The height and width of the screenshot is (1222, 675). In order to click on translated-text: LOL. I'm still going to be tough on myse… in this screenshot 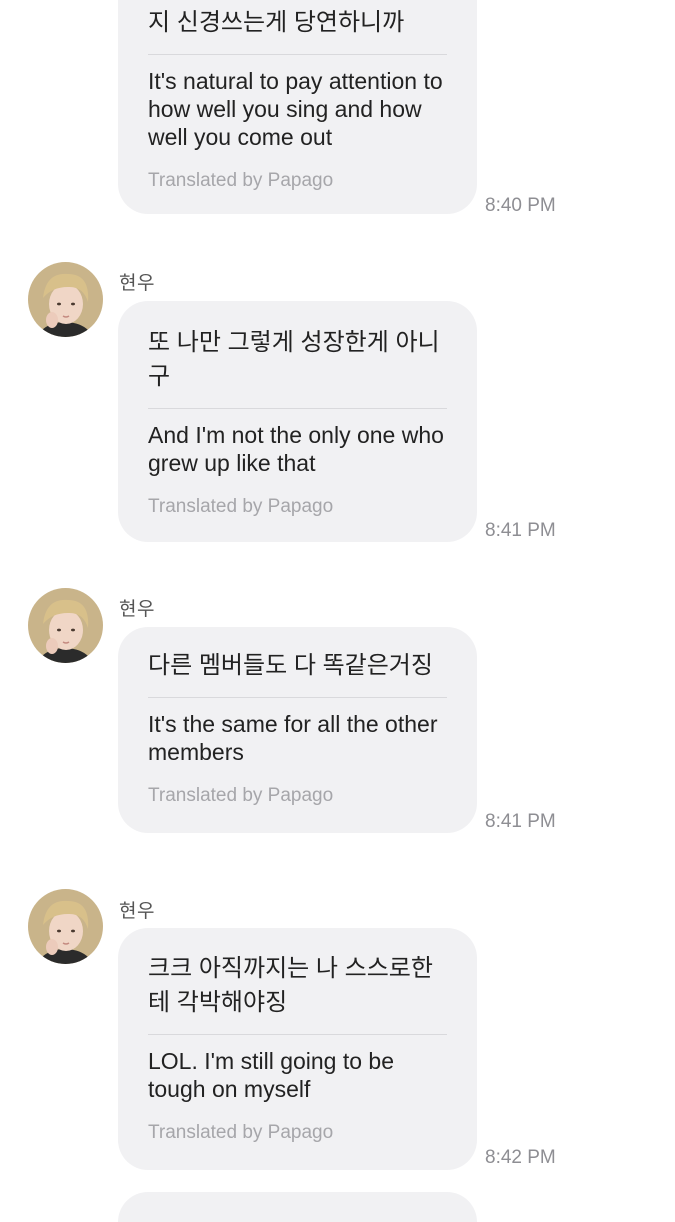, I will do `click(271, 1075)`.